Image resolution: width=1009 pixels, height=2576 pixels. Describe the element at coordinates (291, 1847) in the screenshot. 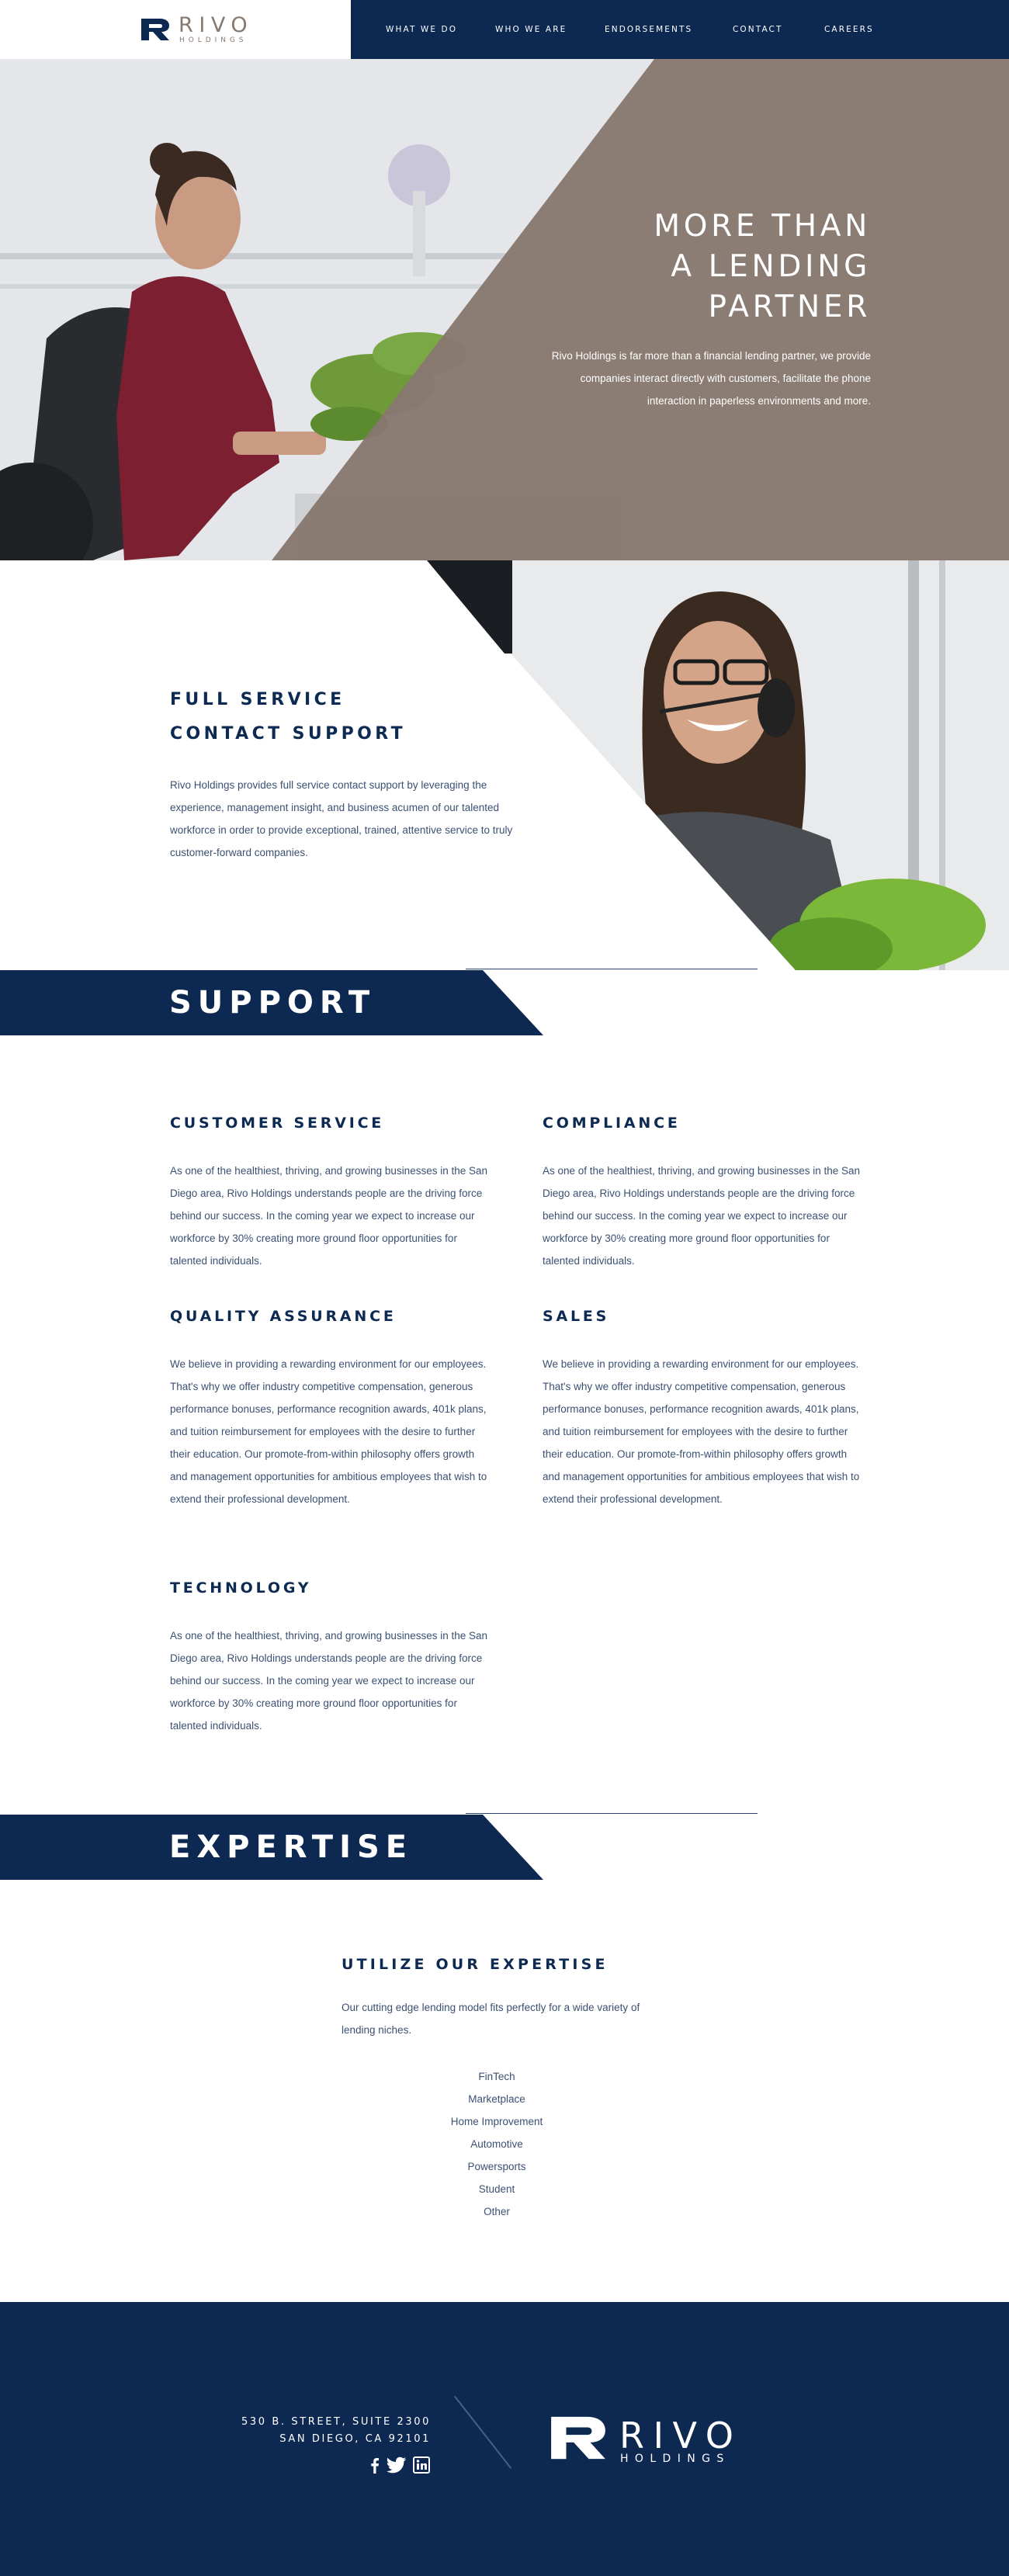

I see `expertise-heading: EXPERTISE` at that location.